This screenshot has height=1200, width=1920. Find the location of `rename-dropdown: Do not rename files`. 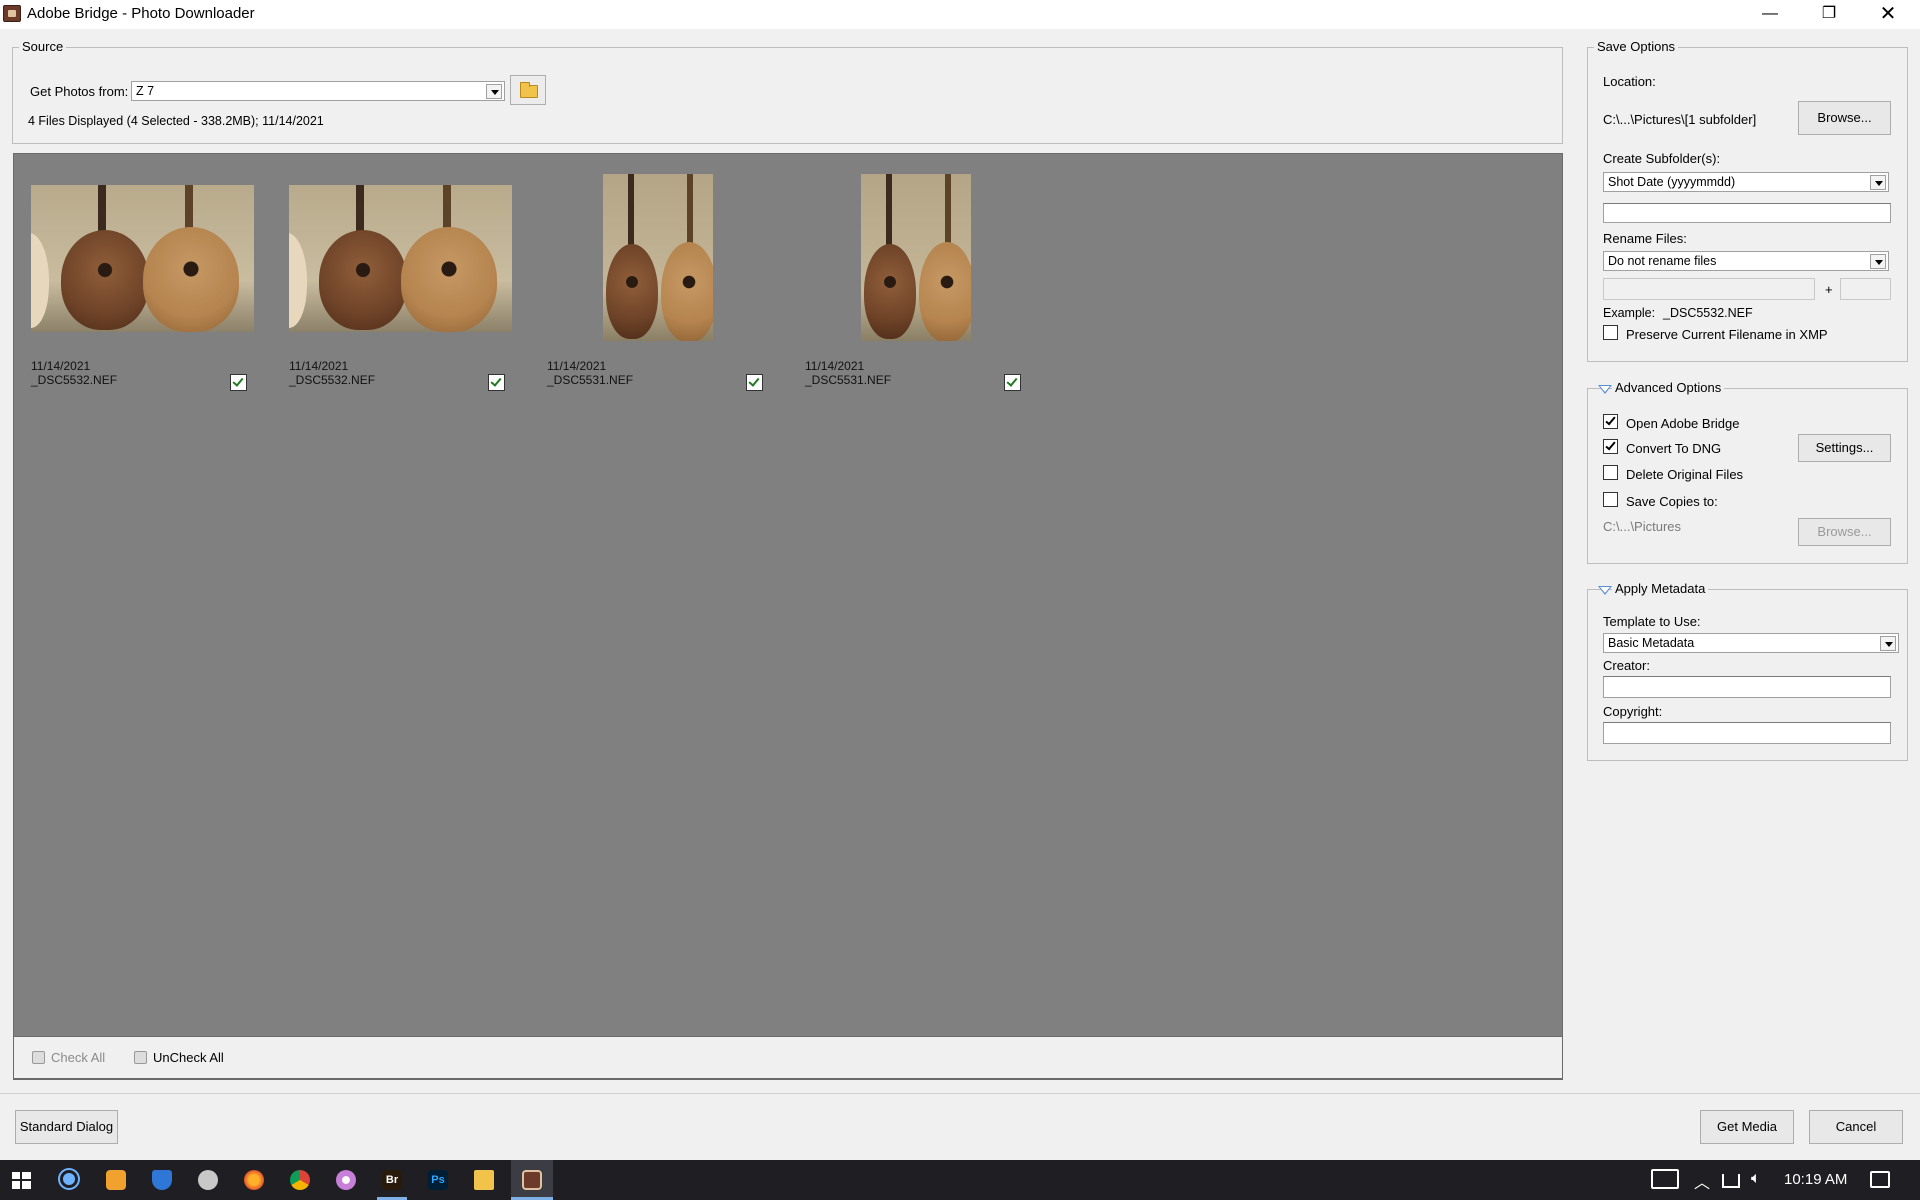

rename-dropdown: Do not rename files is located at coordinates (1746, 261).